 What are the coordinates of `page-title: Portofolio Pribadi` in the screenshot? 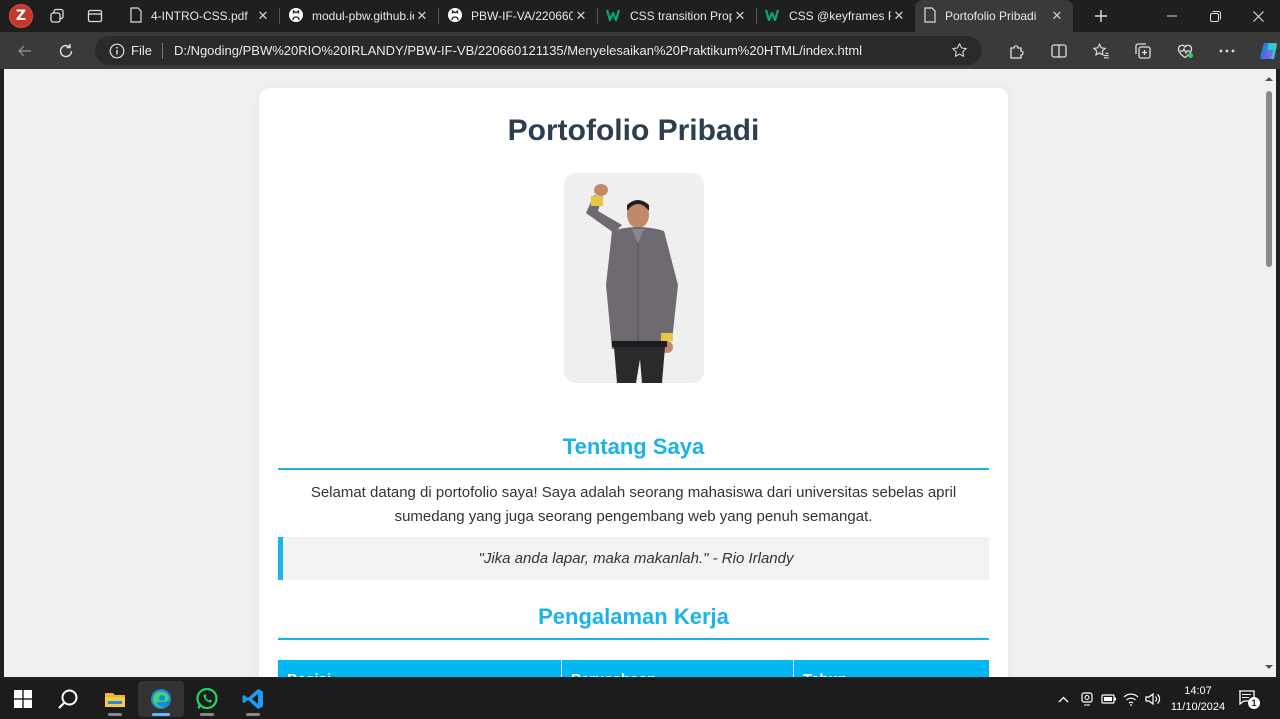 It's located at (633, 130).